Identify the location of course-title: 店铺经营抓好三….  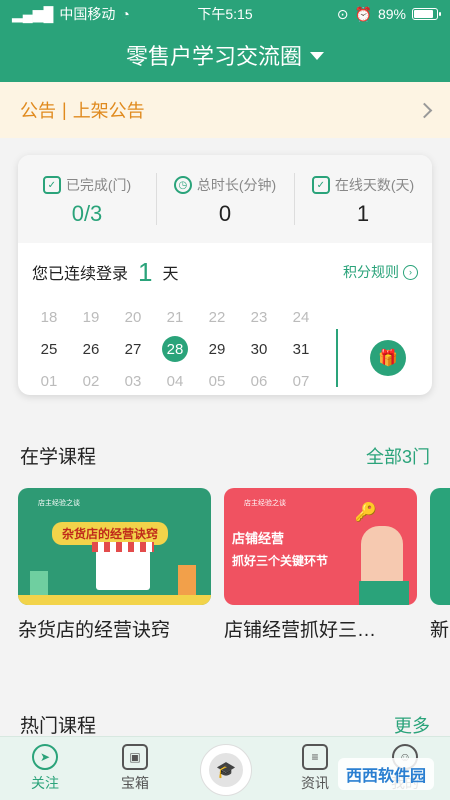
(300, 630).